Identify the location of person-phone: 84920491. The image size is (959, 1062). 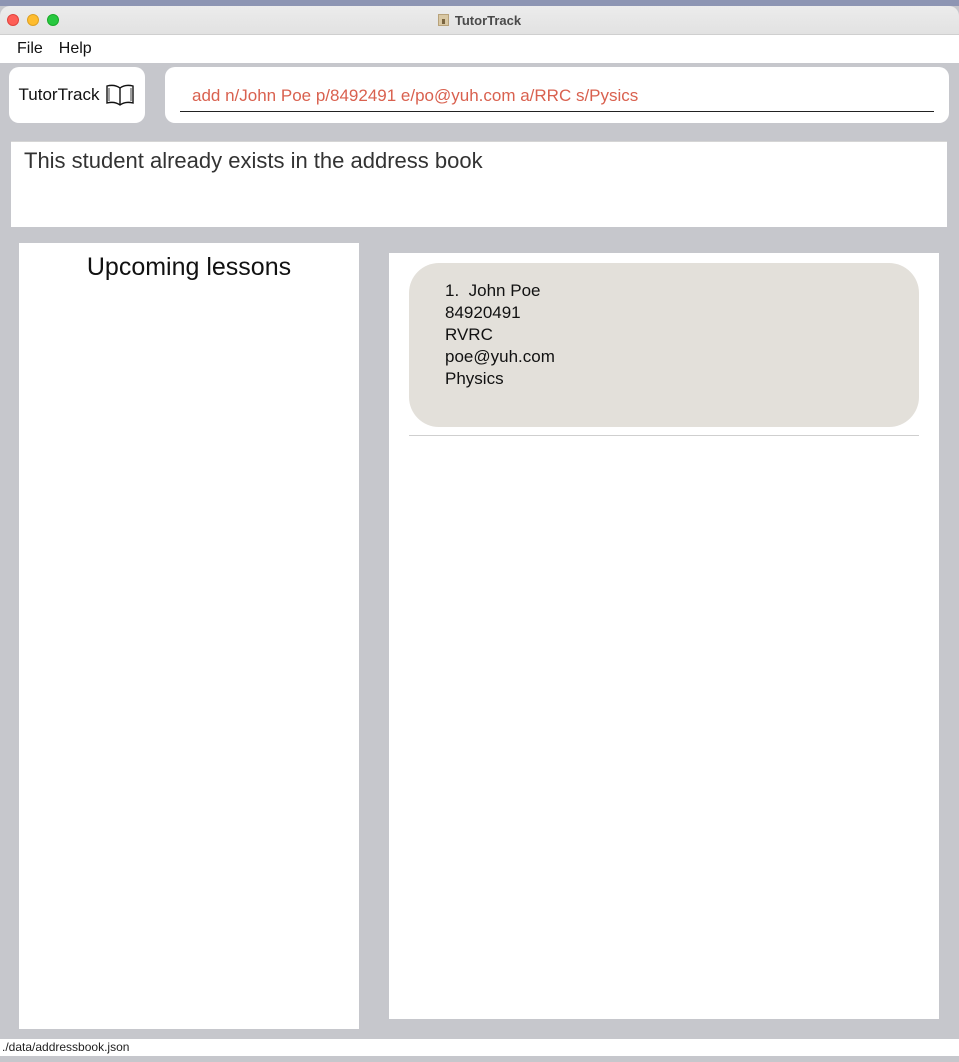
(483, 312).